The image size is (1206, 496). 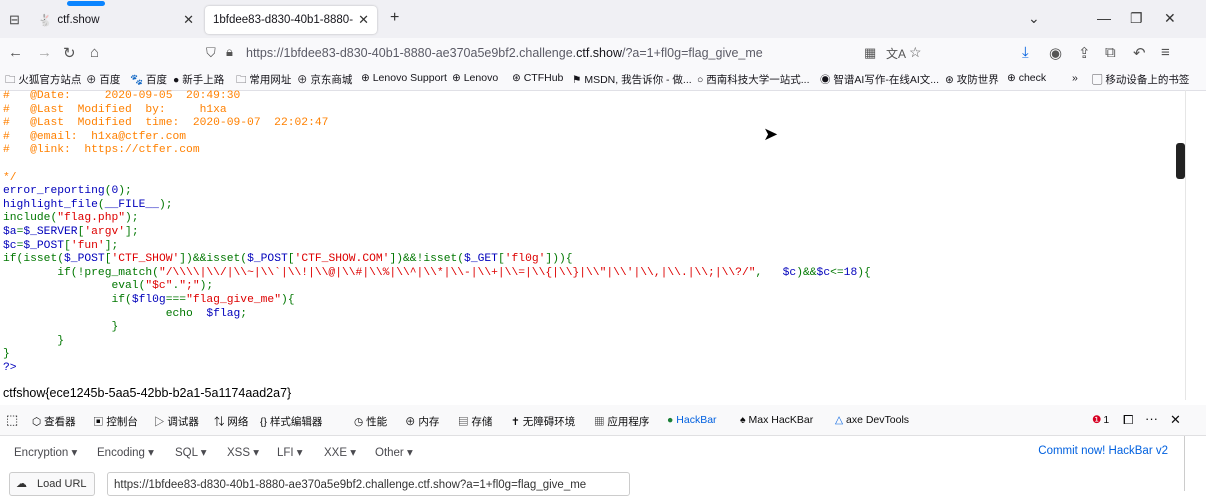 I want to click on lock-icon: 🔒︎, so click(x=229, y=52).